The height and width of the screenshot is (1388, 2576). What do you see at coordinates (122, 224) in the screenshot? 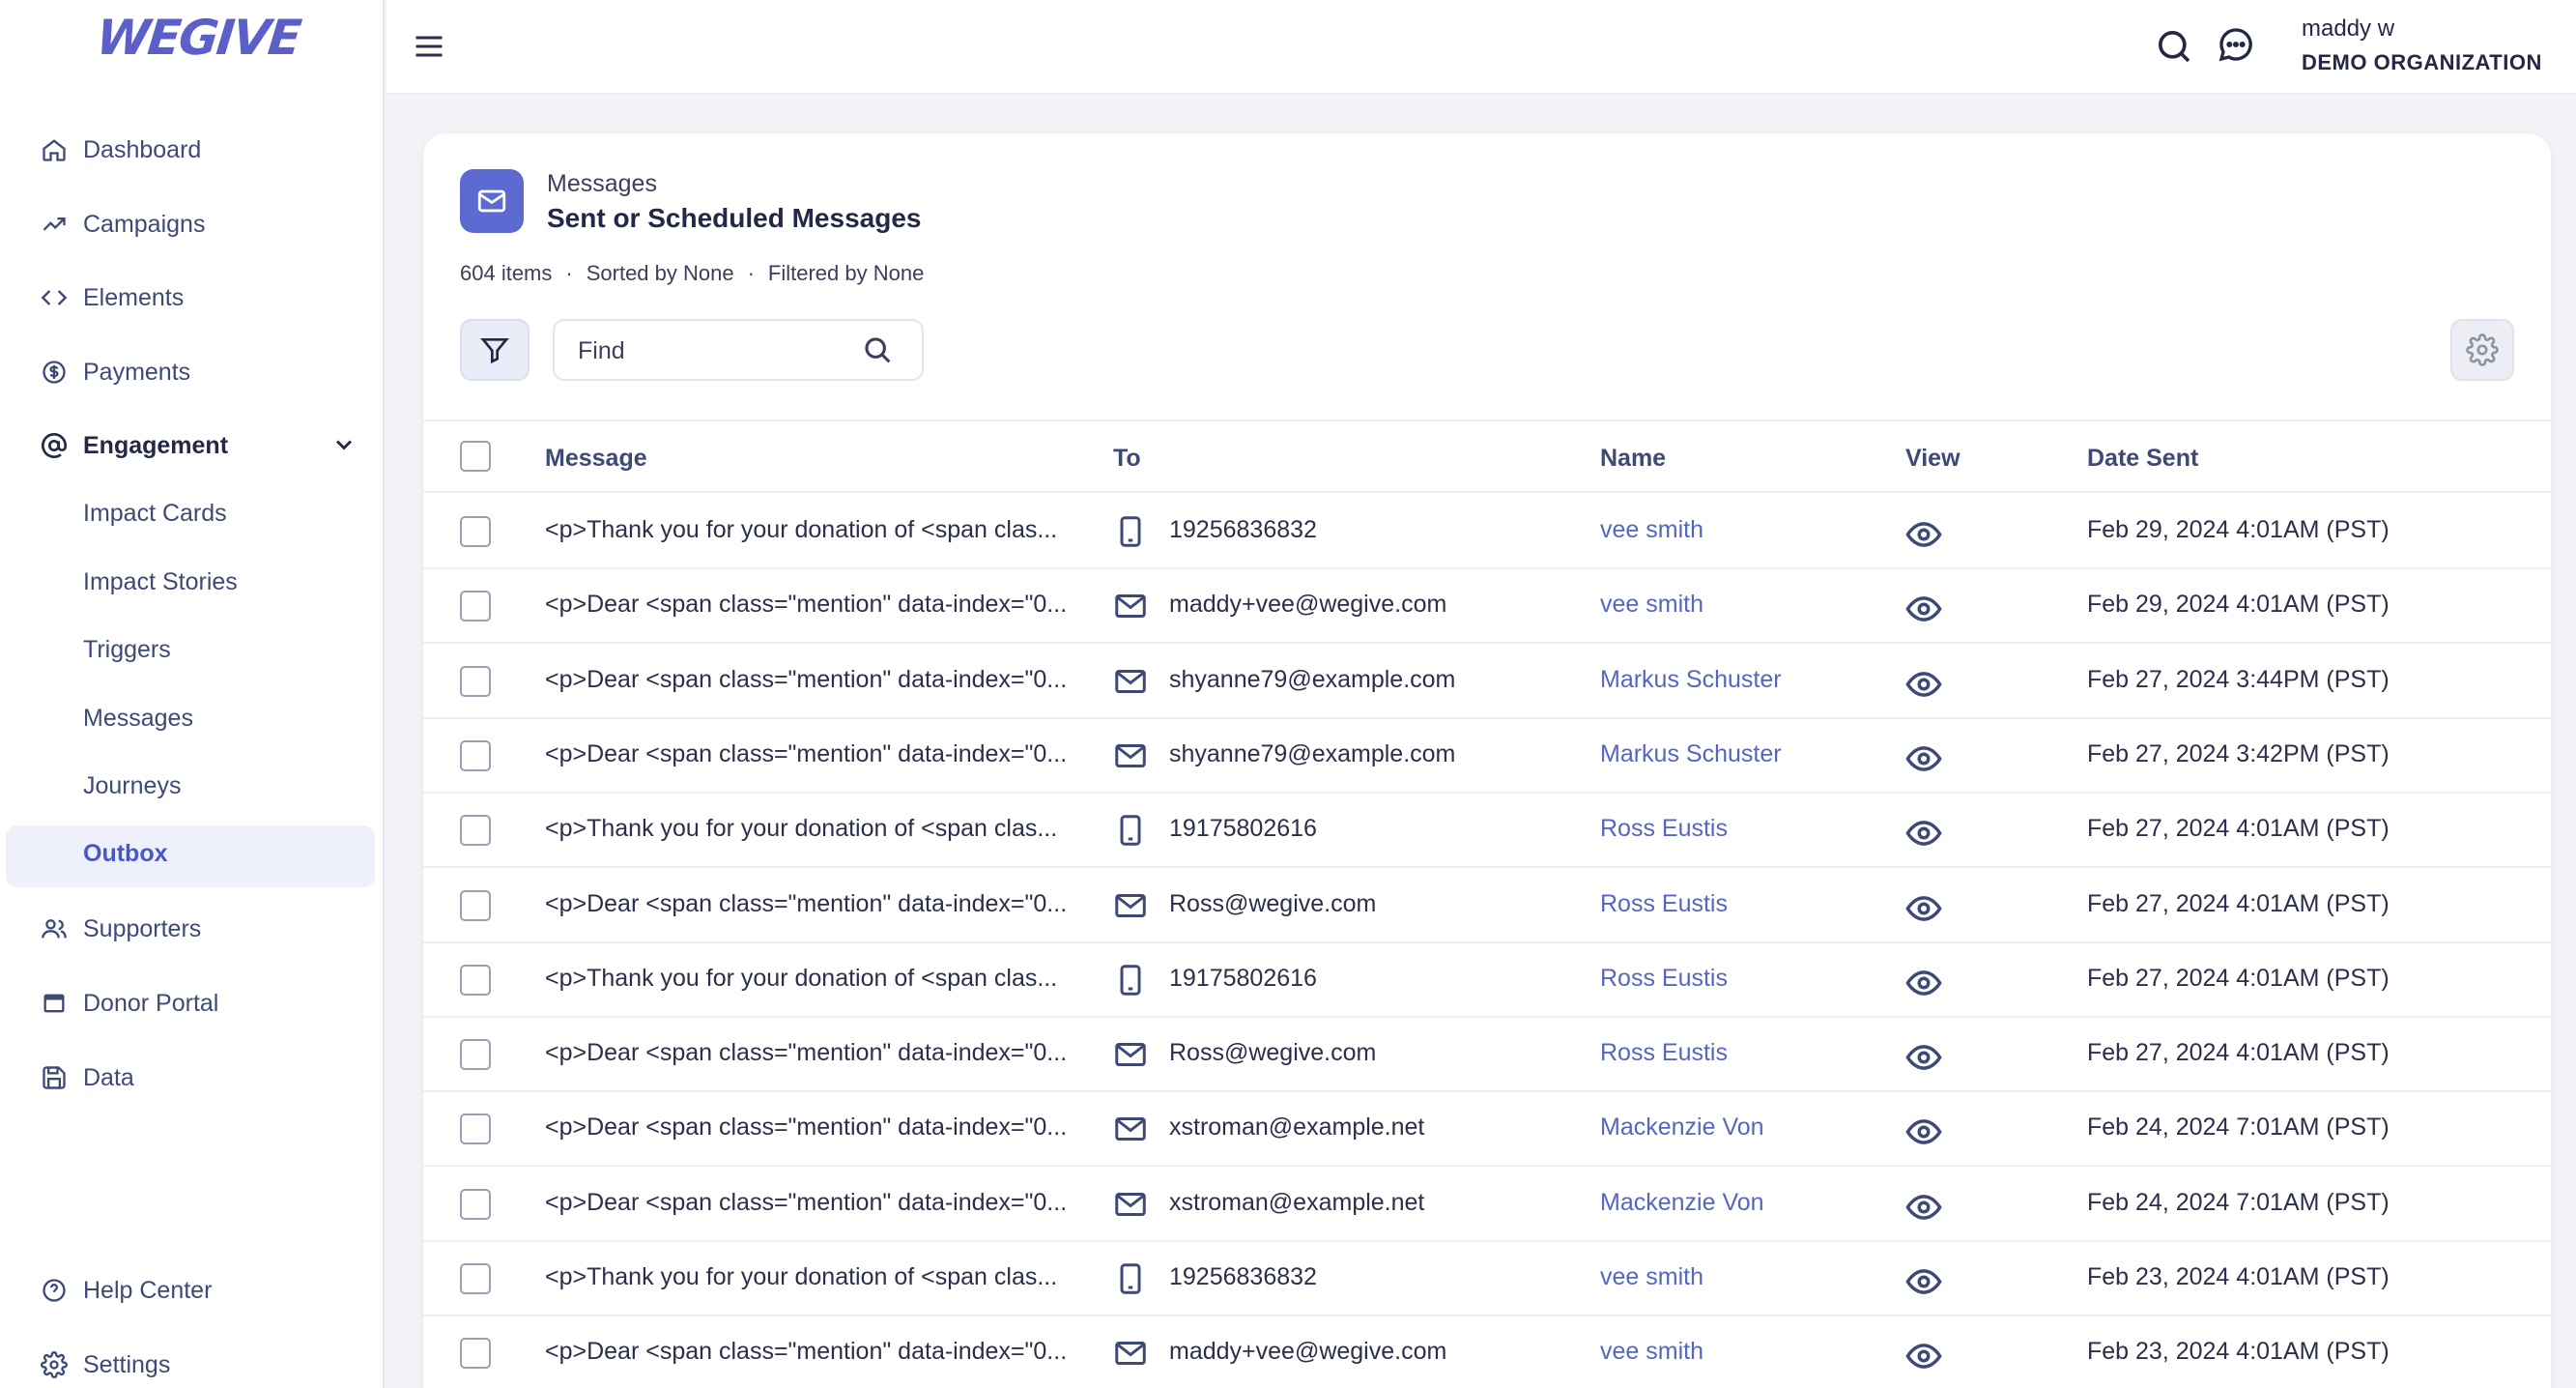
I see `sidebar-item-campaigns: Campaigns` at bounding box center [122, 224].